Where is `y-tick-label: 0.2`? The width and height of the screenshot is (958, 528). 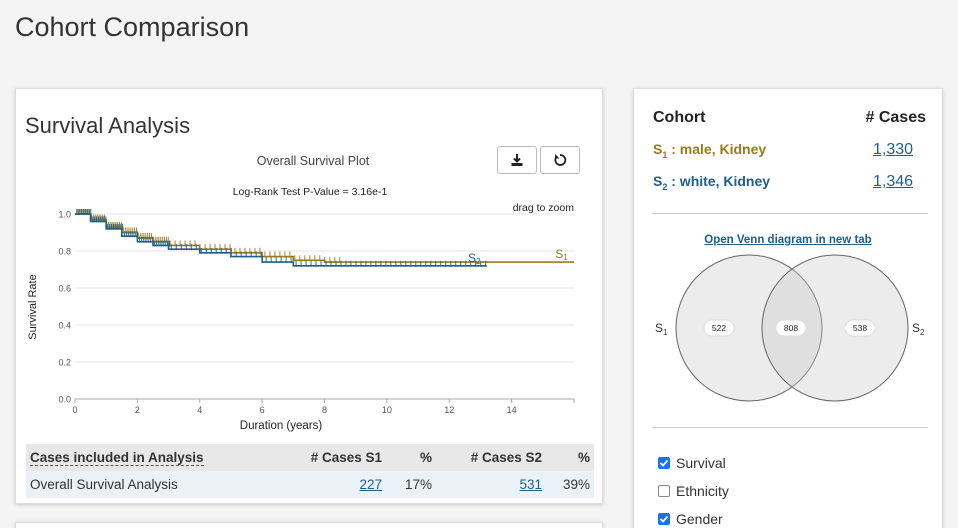 y-tick-label: 0.2 is located at coordinates (64, 363).